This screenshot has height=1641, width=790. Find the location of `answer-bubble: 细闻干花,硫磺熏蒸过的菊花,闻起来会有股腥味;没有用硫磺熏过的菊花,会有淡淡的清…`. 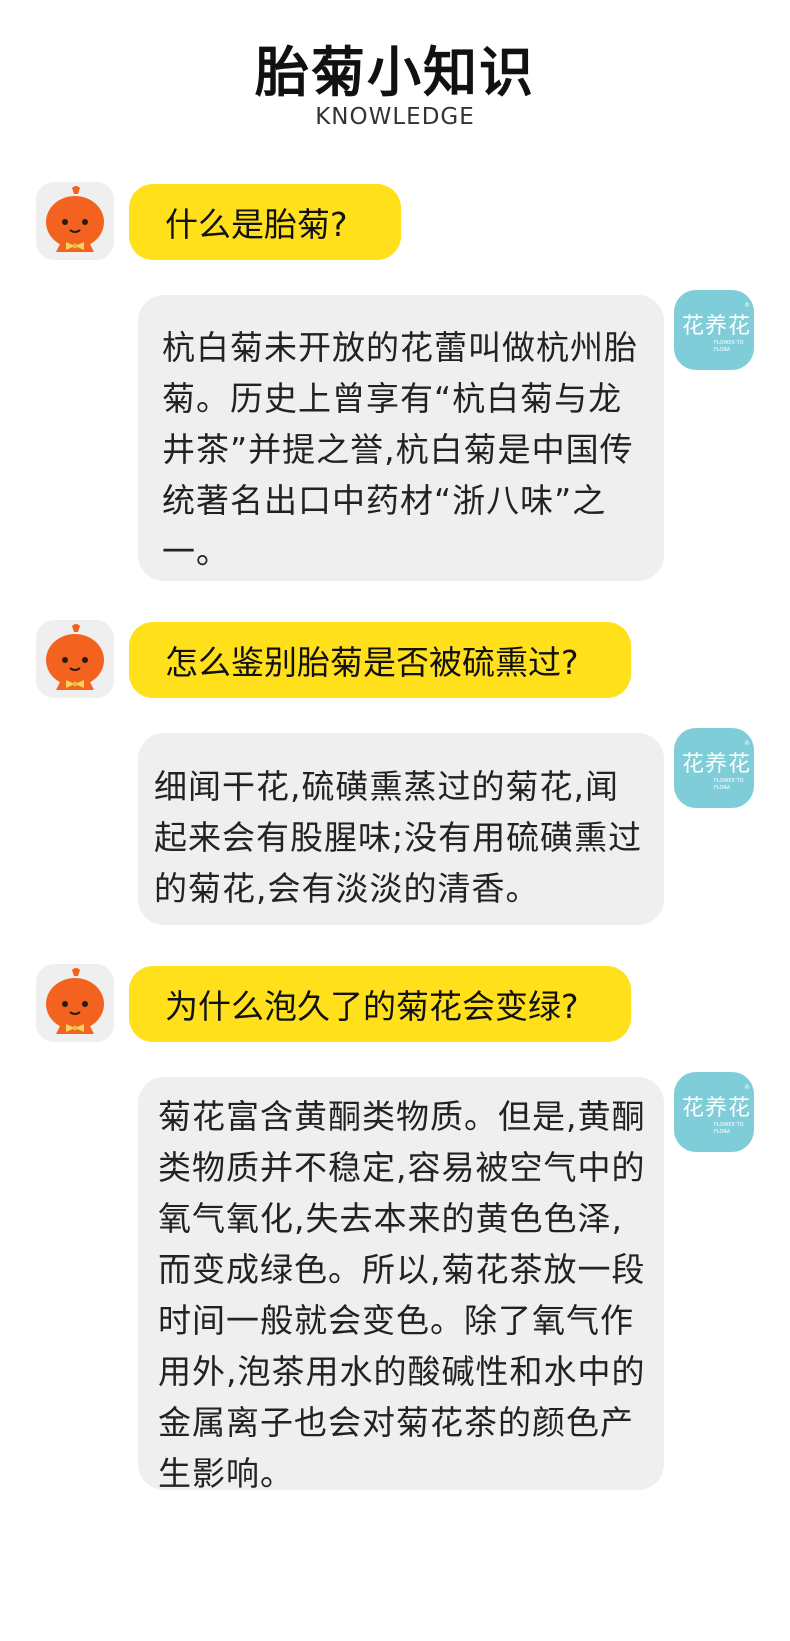

answer-bubble: 细闻干花,硫磺熏蒸过的菊花,闻起来会有股腥味;没有用硫磺熏过的菊花,会有淡淡的清… is located at coordinates (401, 829).